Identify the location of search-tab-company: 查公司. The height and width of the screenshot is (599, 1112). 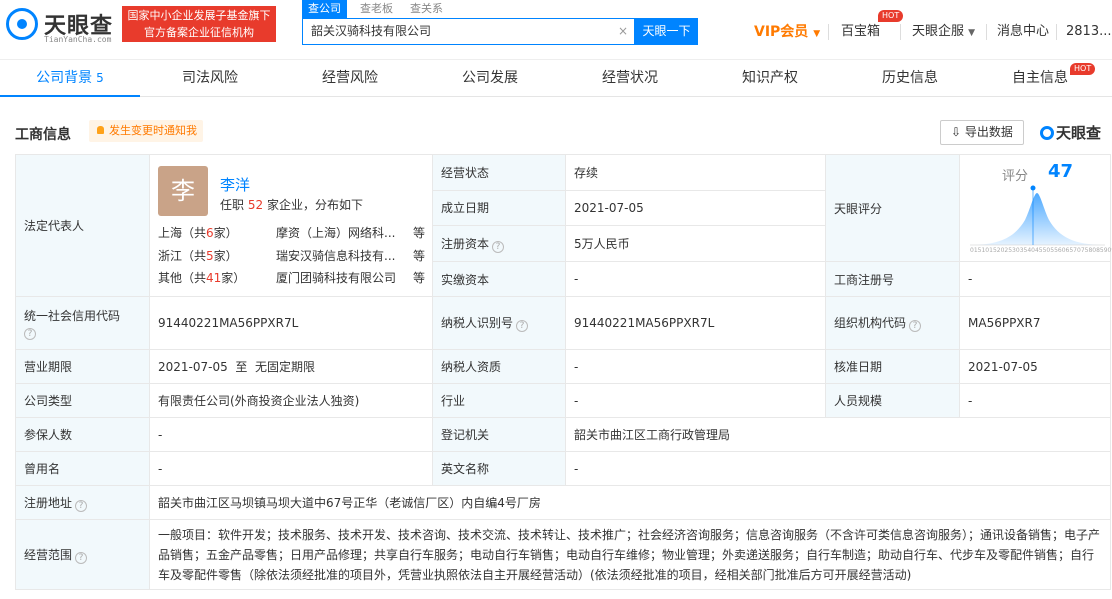
(324, 9).